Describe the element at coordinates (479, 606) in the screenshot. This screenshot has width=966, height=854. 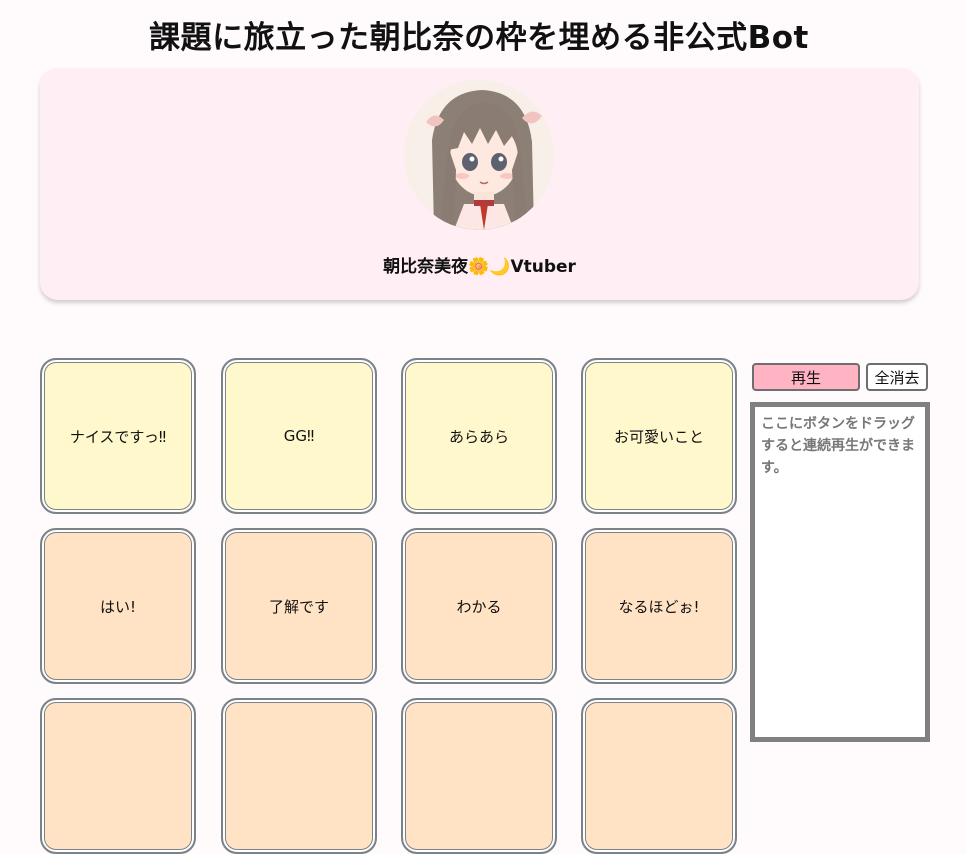
I see `sound-button: わかる` at that location.